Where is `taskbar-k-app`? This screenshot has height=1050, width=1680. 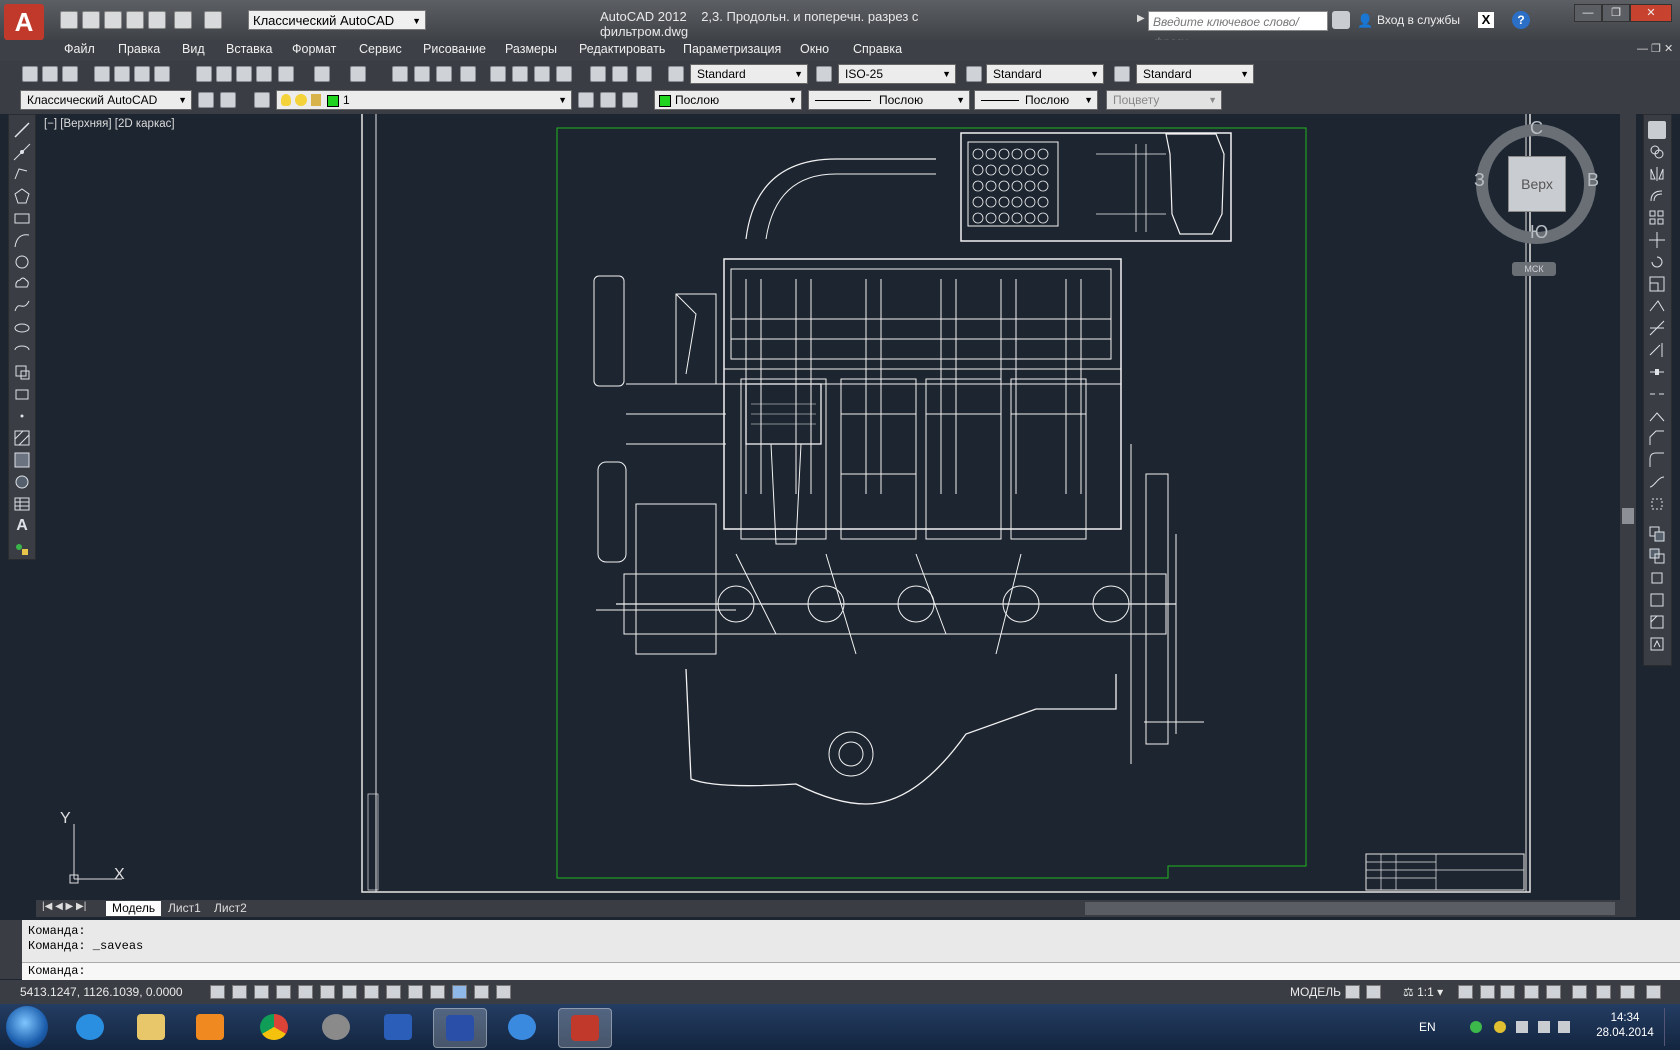
taskbar-k-app is located at coordinates (522, 1027).